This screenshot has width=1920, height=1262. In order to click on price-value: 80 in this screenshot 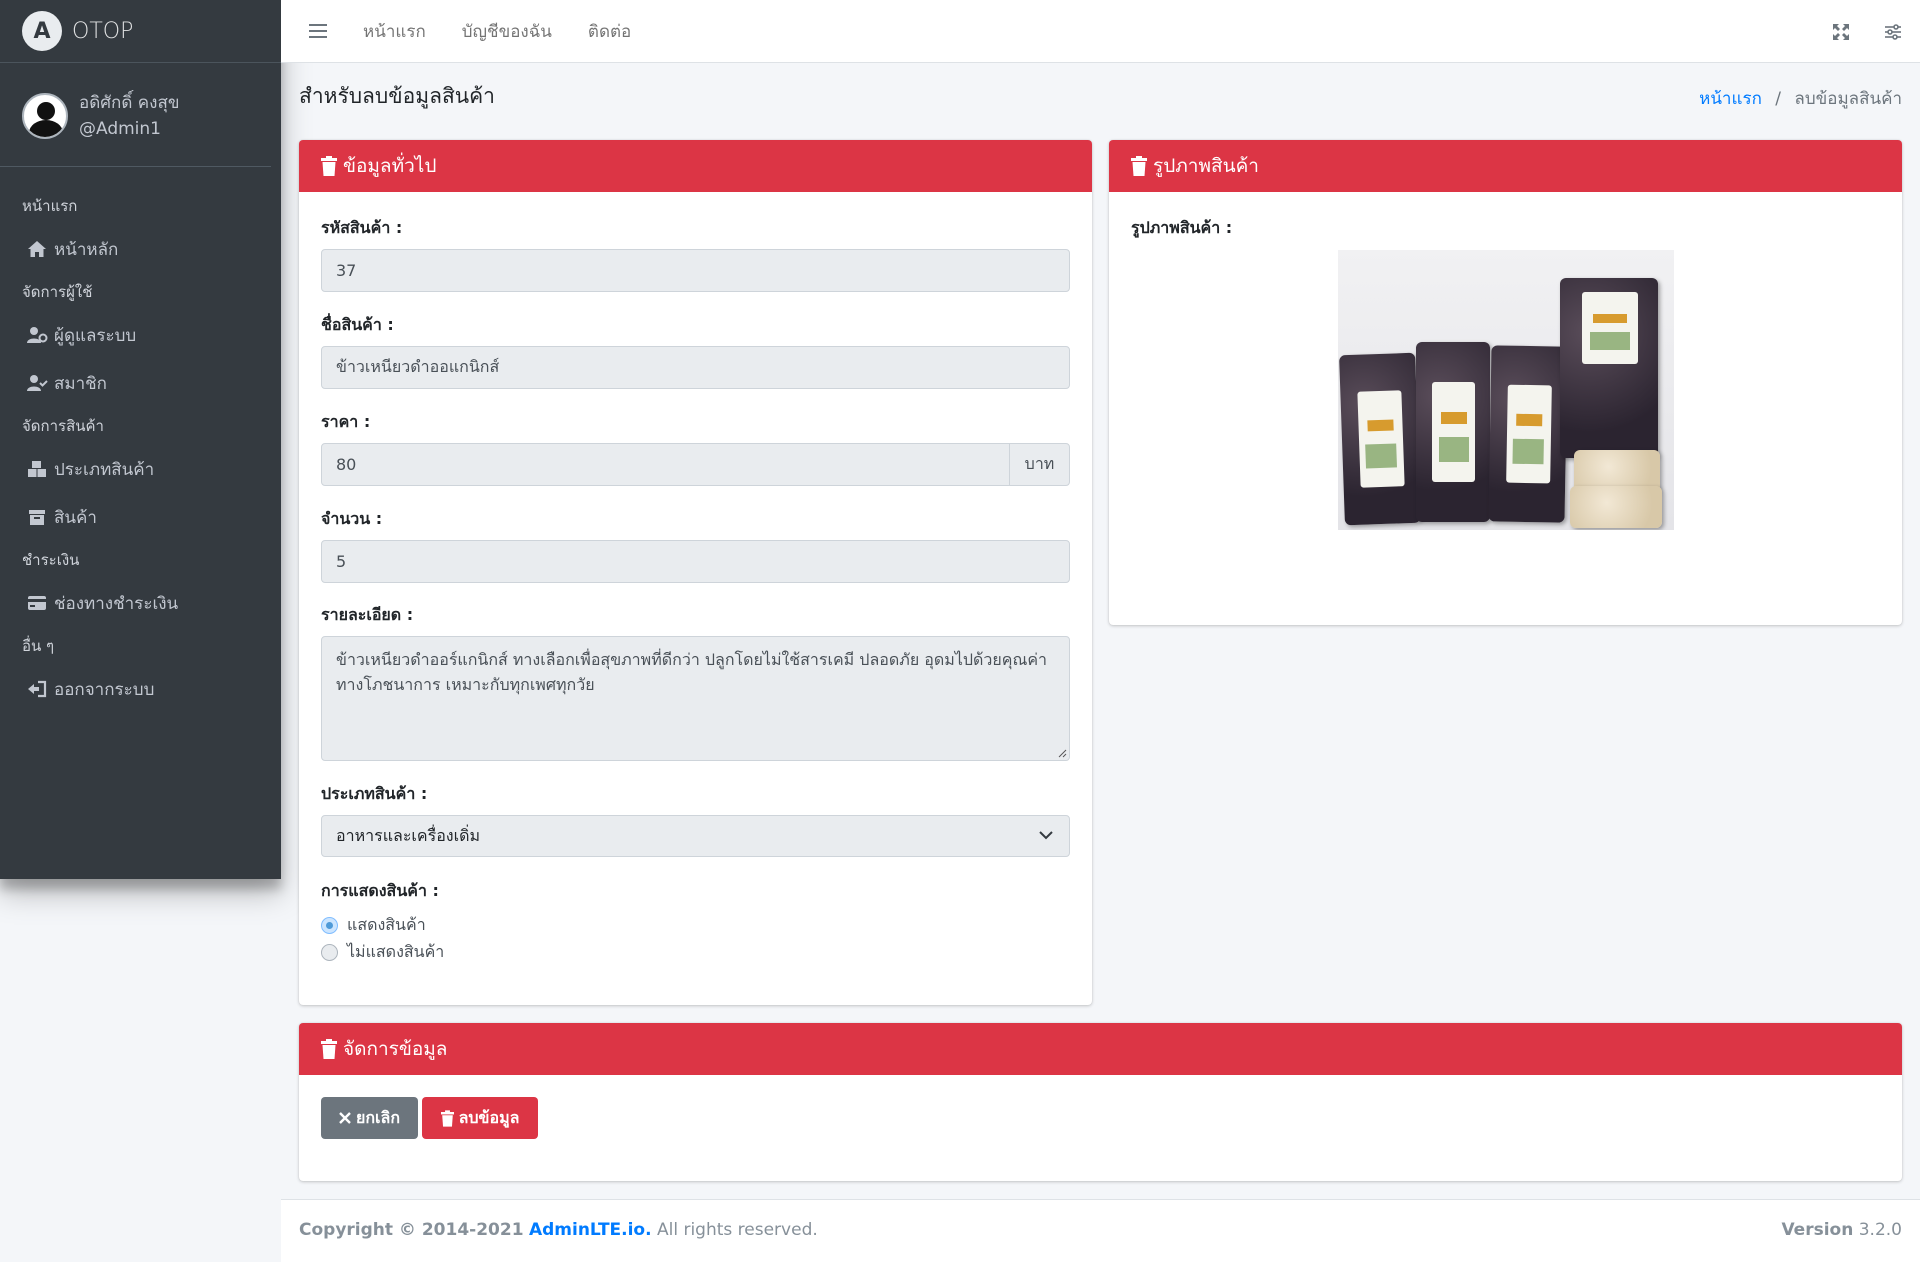, I will do `click(346, 464)`.